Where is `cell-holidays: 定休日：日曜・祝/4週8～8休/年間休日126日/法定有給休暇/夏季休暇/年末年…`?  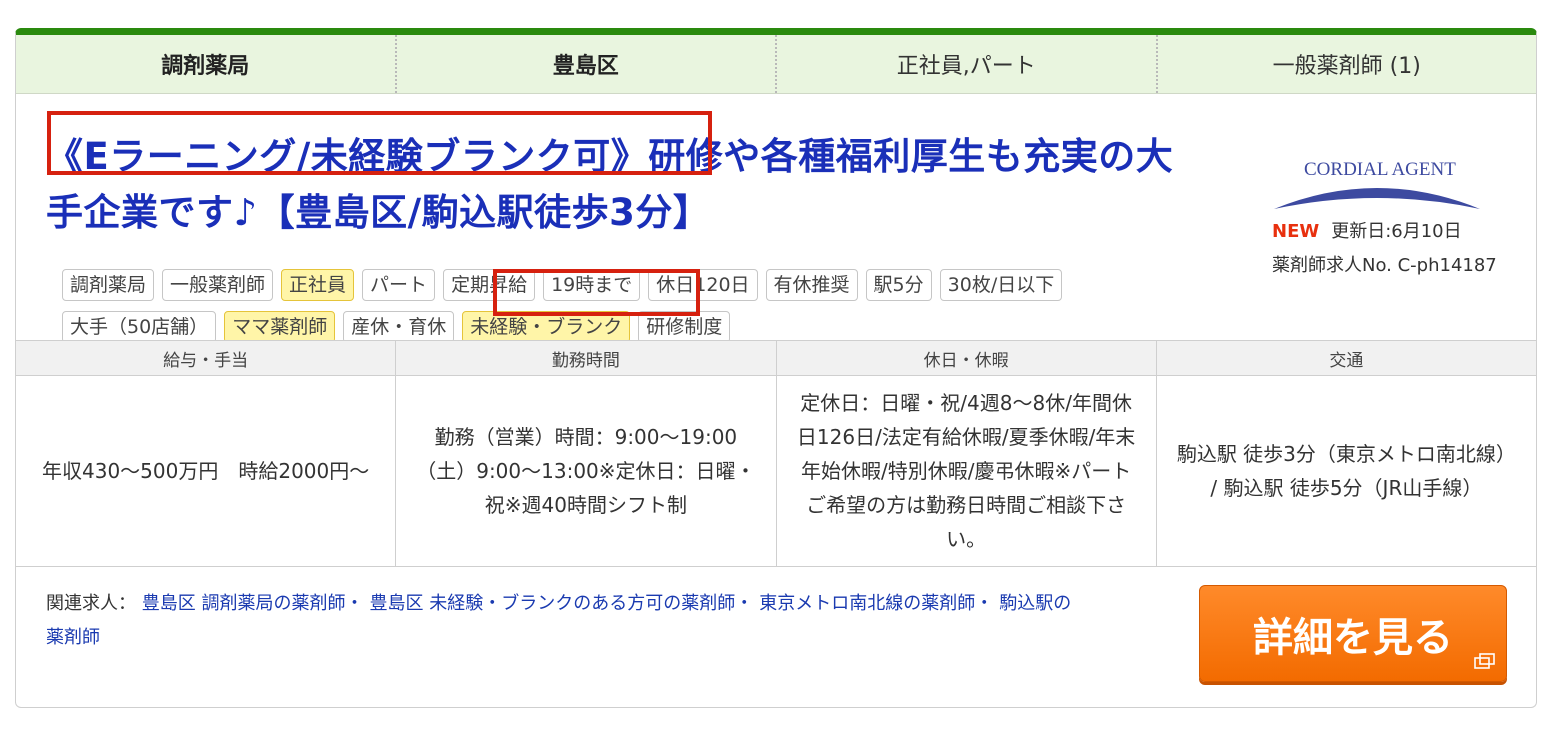 cell-holidays: 定休日：日曜・祝/4週8～8休/年間休日126日/法定有給休暇/夏季休暇/年末年… is located at coordinates (965, 471).